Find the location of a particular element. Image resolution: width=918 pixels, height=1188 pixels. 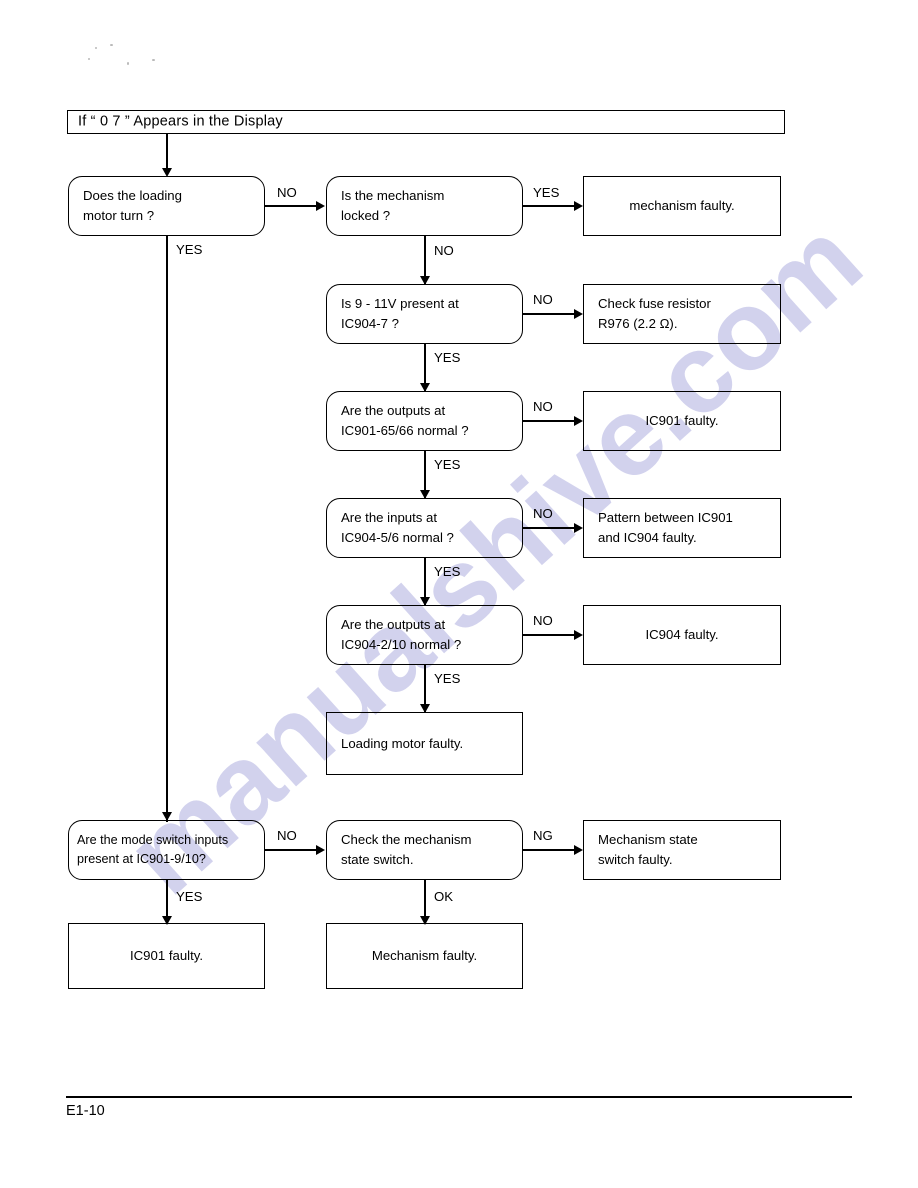

node-label: Are the inputs at IC904-5/6 normal ? is located at coordinates (397, 527).